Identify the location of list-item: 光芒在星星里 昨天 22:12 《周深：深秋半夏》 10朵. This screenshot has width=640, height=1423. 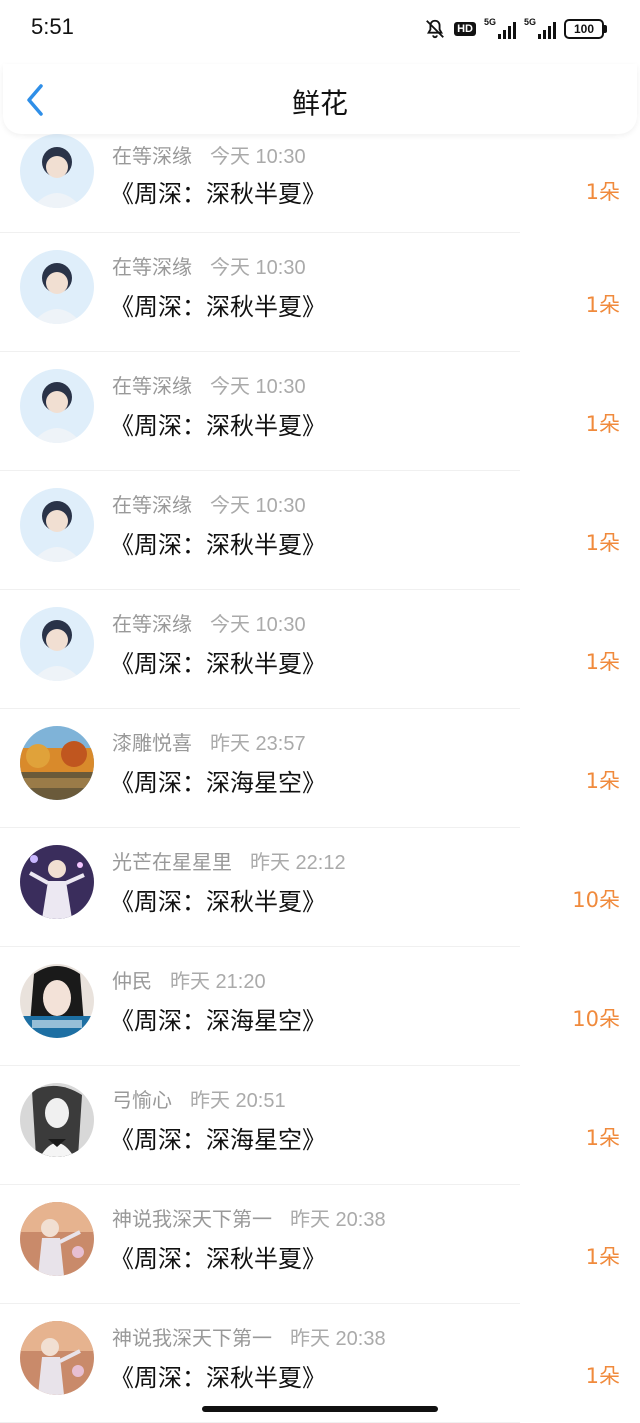
(320, 887).